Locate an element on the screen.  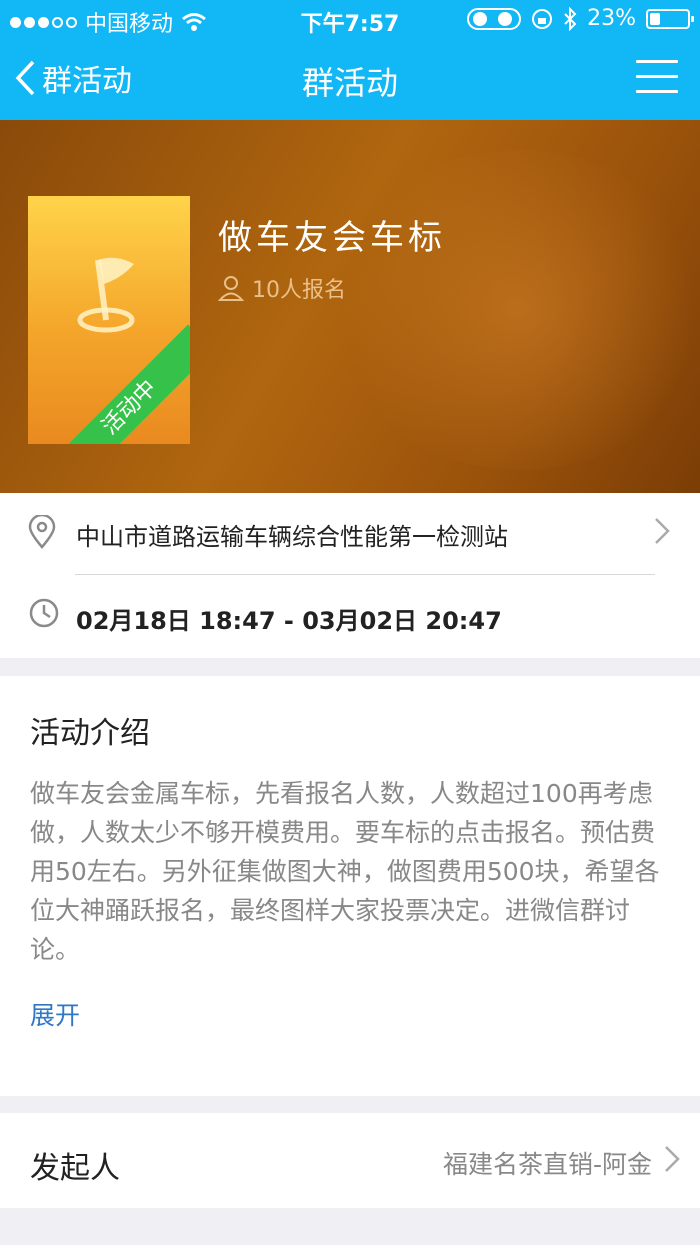
navigation-bar: 群活动 群活动 is located at coordinates (350, 80).